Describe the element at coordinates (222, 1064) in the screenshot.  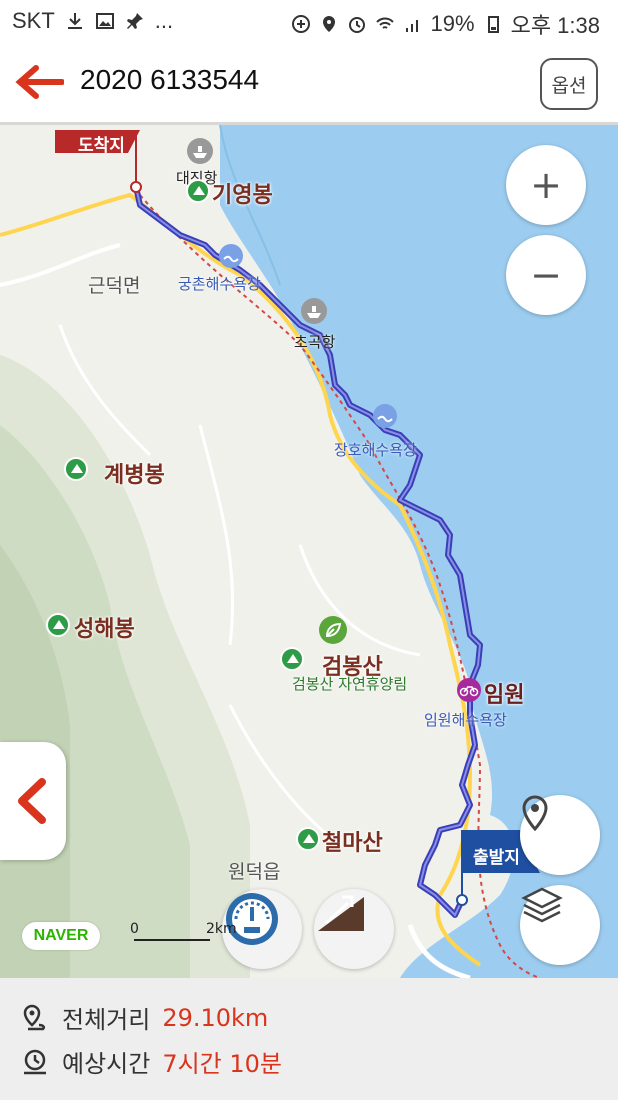
I see `time-value: 7시간 10분` at that location.